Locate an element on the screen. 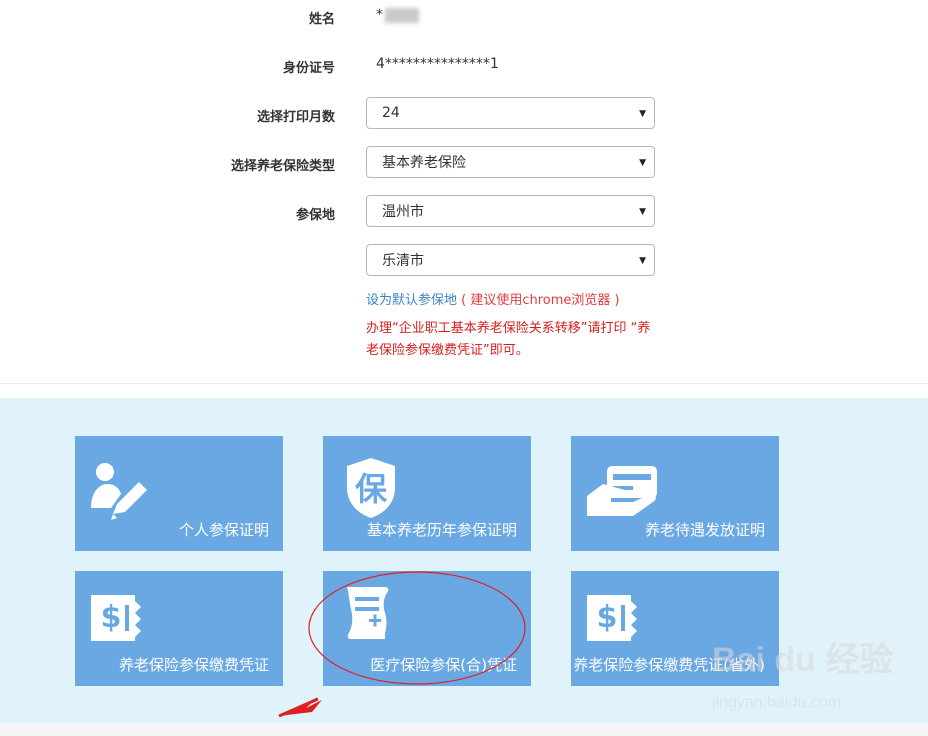  name-value: * is located at coordinates (397, 15).